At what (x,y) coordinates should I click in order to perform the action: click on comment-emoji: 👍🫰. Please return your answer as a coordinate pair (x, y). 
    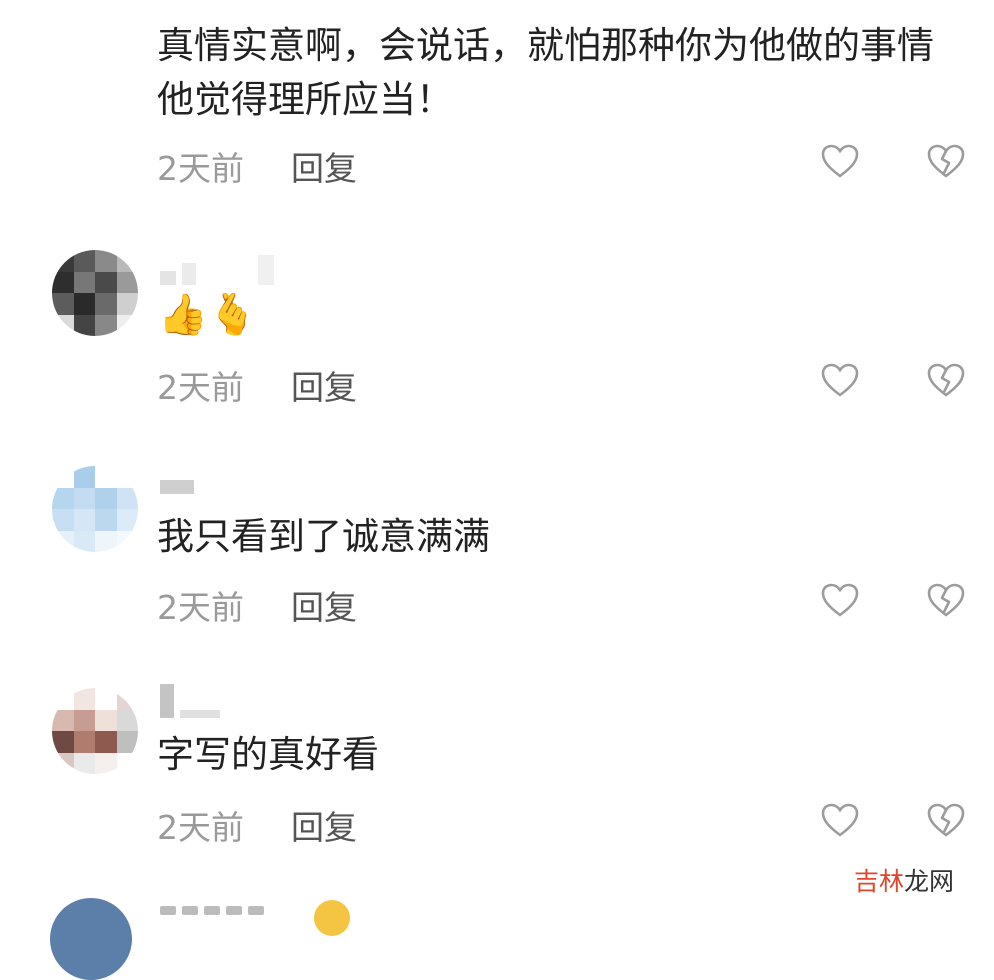
    Looking at the image, I should click on (208, 315).